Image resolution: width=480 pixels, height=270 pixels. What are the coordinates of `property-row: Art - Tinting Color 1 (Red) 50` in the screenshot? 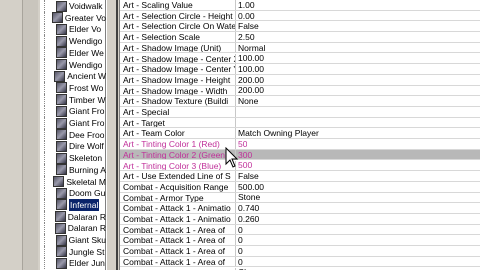 It's located at (300, 144).